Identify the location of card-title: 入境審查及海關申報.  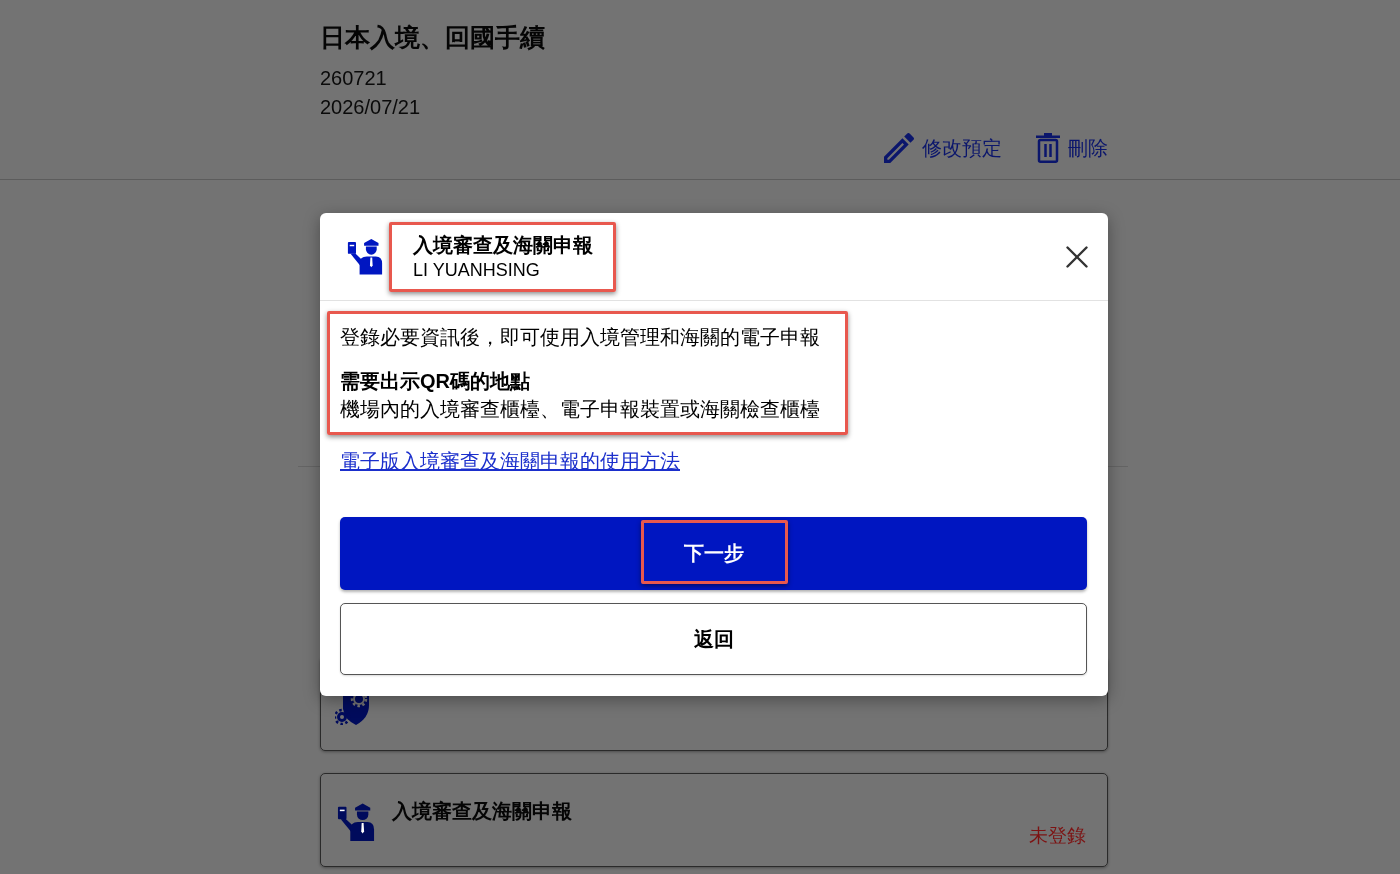
(482, 811).